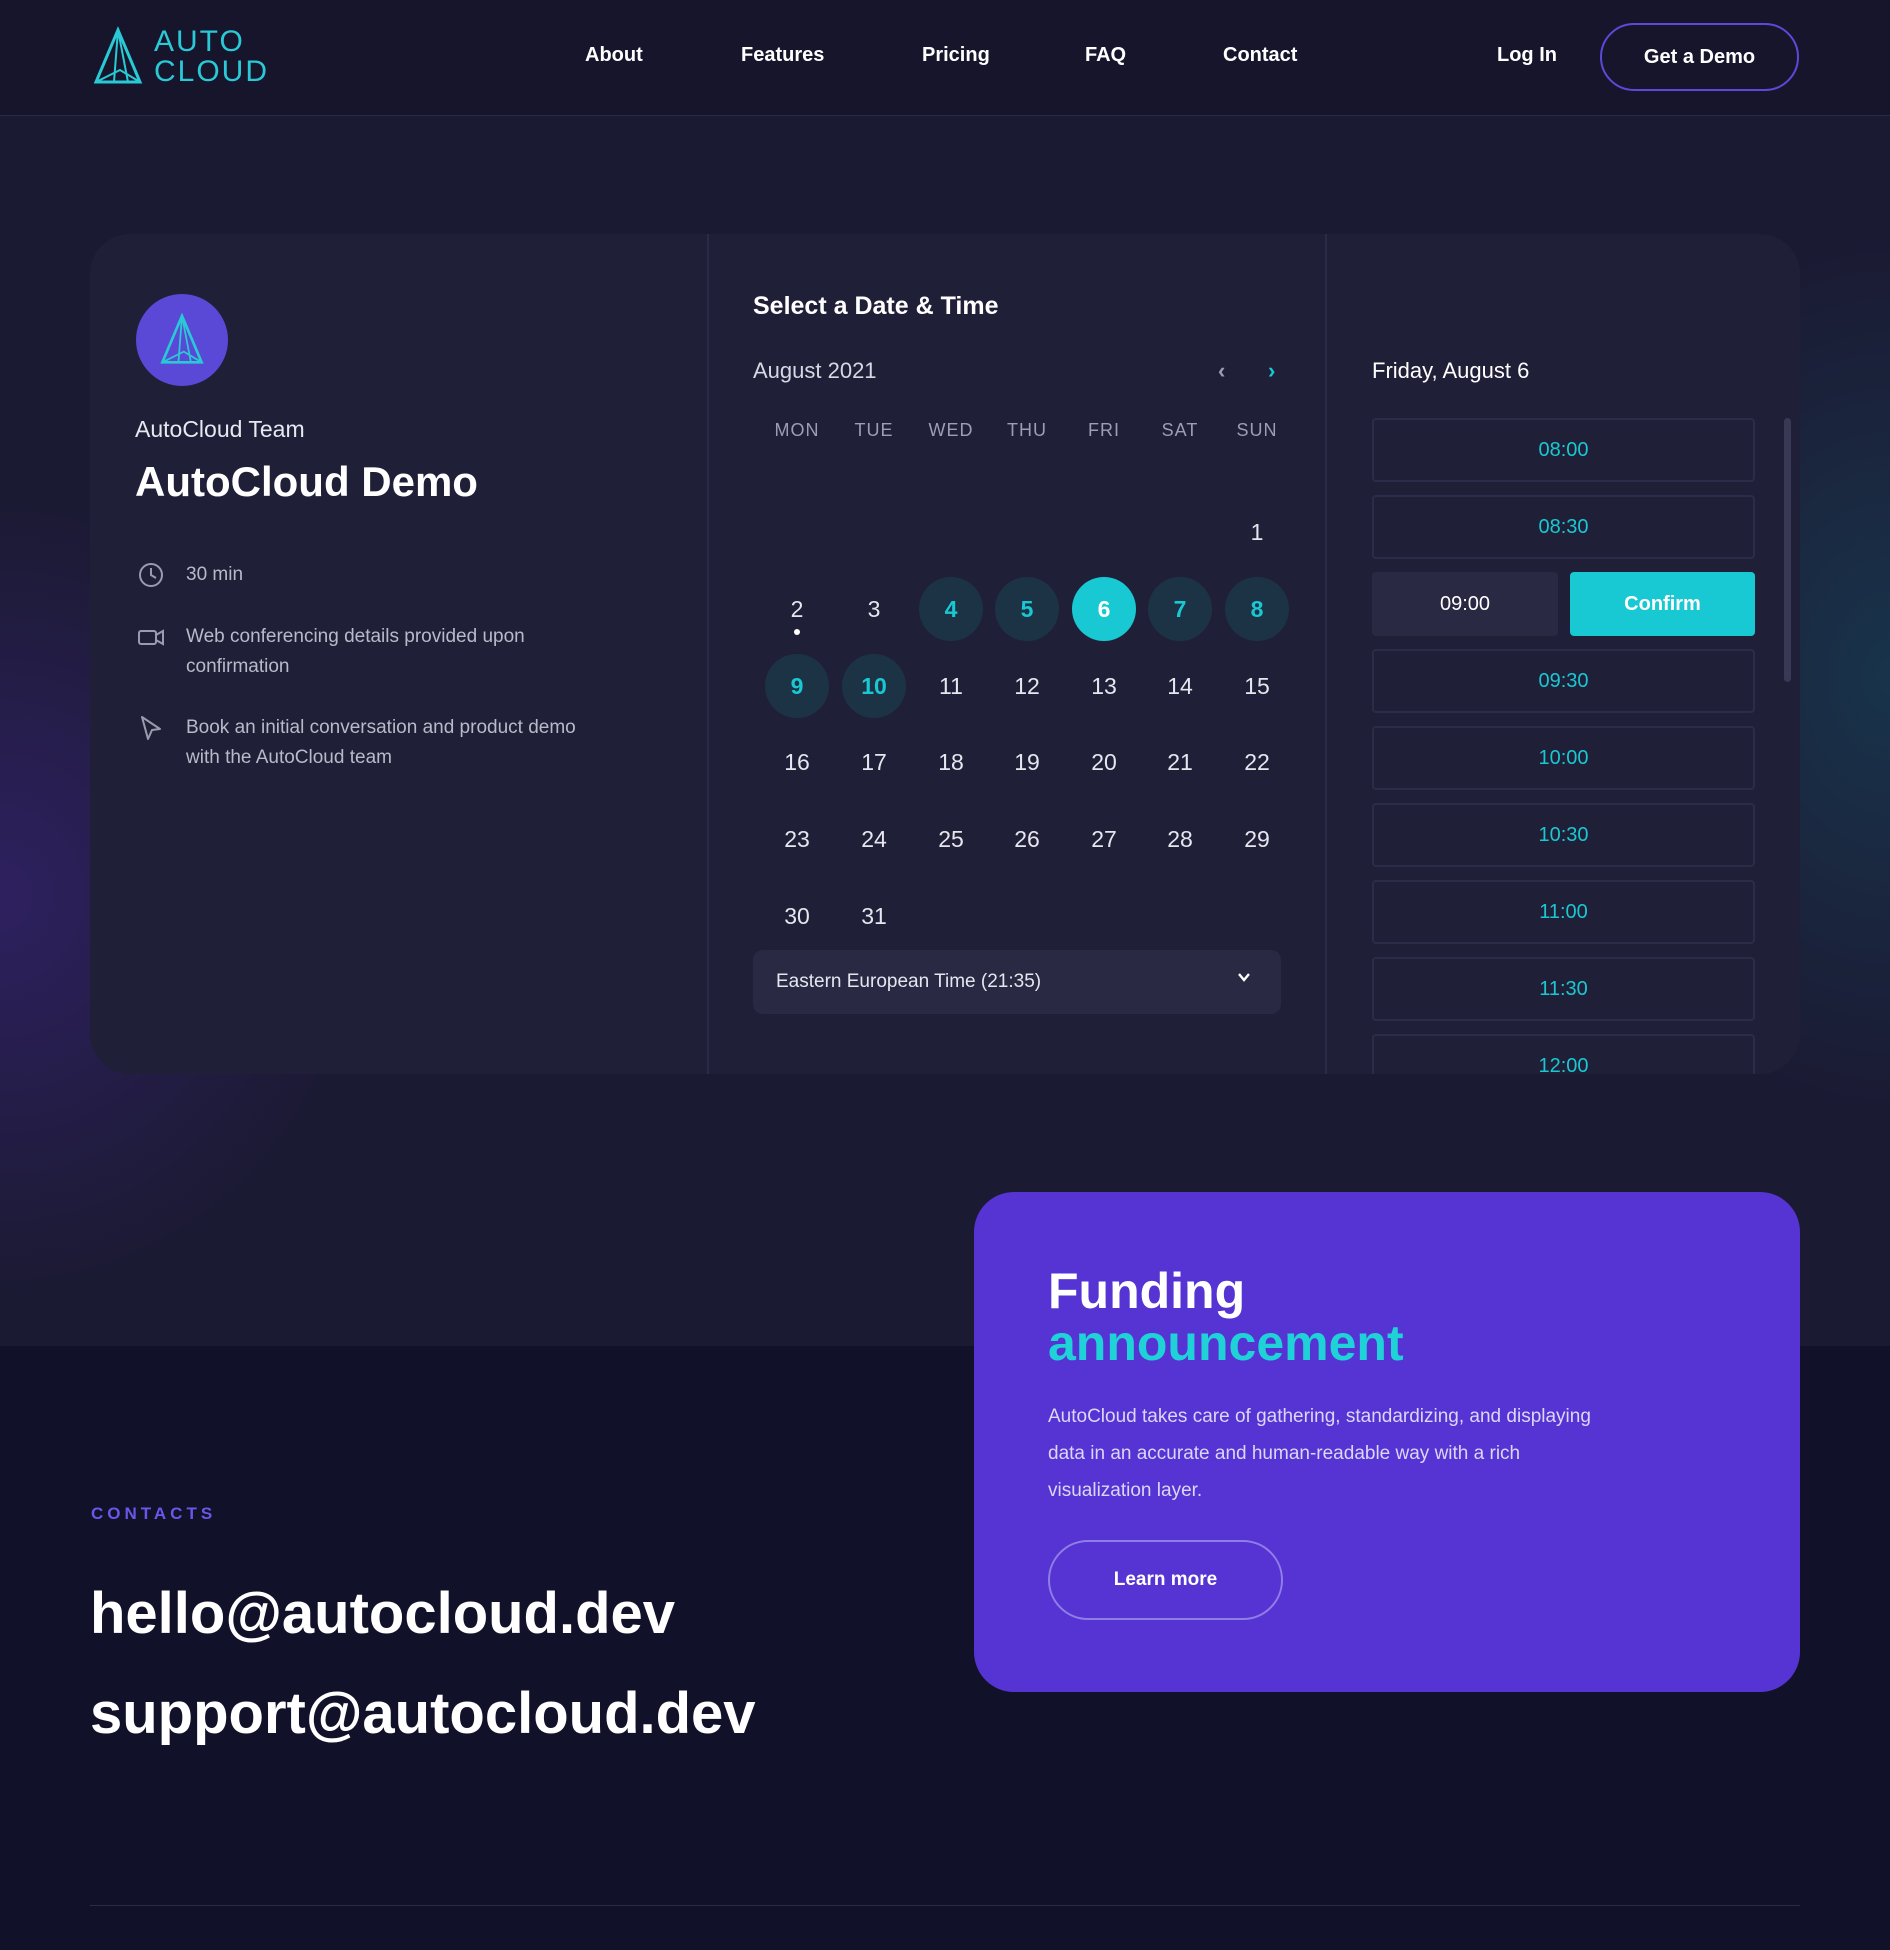 This screenshot has width=1890, height=1950. What do you see at coordinates (1451, 370) in the screenshot?
I see `selected-date-heading: Friday, August 6` at bounding box center [1451, 370].